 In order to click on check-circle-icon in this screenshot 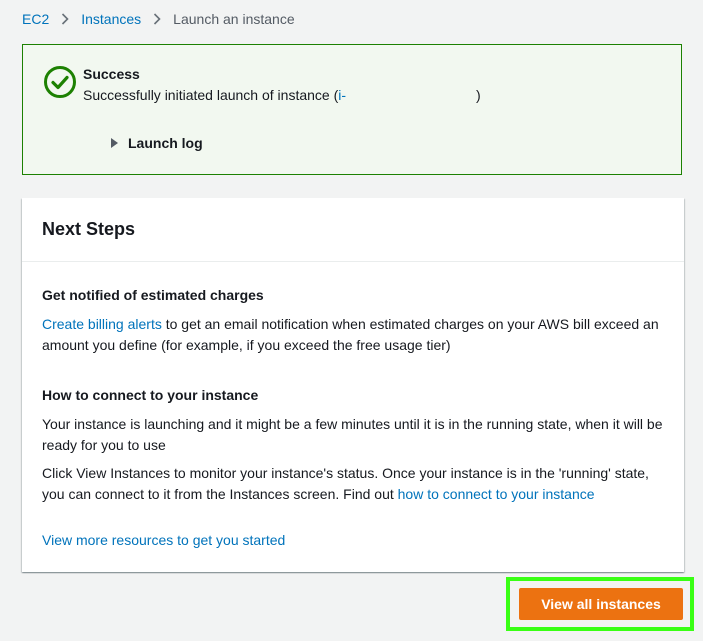, I will do `click(60, 82)`.